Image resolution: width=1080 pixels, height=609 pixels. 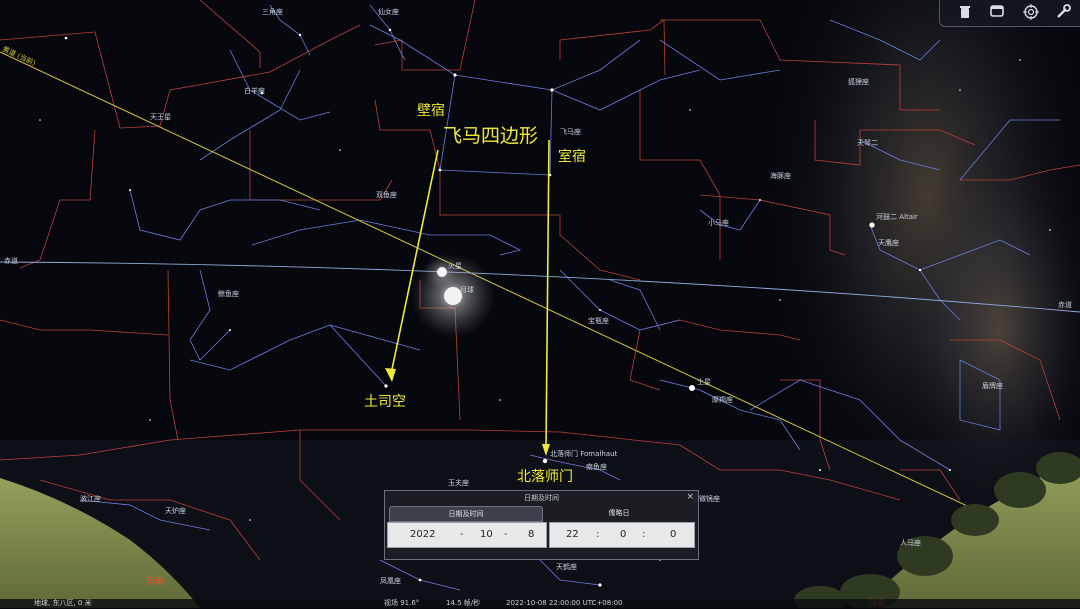 What do you see at coordinates (1009, 13) in the screenshot?
I see `top-toolbar` at bounding box center [1009, 13].